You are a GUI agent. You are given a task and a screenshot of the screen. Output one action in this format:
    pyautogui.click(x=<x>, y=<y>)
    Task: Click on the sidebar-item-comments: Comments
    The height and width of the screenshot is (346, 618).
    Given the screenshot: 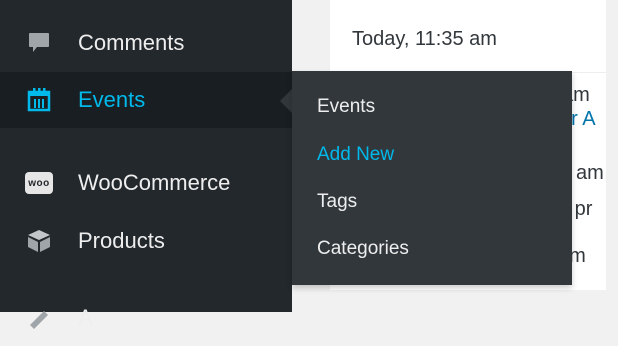 What is the action you would take?
    pyautogui.click(x=146, y=43)
    